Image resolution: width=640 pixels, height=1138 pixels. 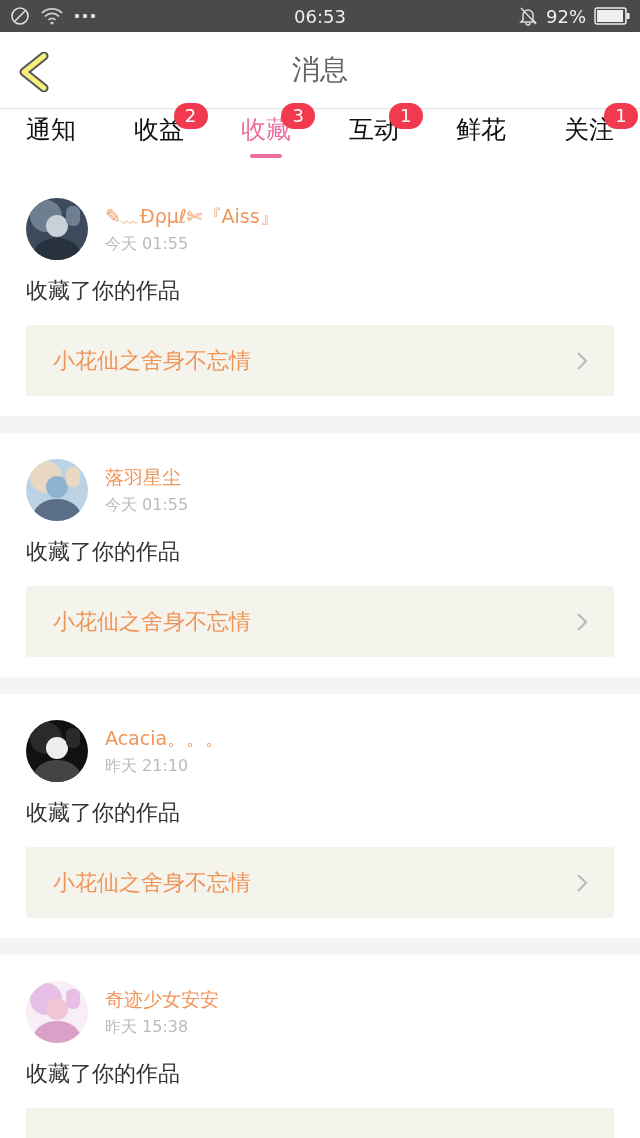 I want to click on battery-percent: 92%, so click(x=566, y=16).